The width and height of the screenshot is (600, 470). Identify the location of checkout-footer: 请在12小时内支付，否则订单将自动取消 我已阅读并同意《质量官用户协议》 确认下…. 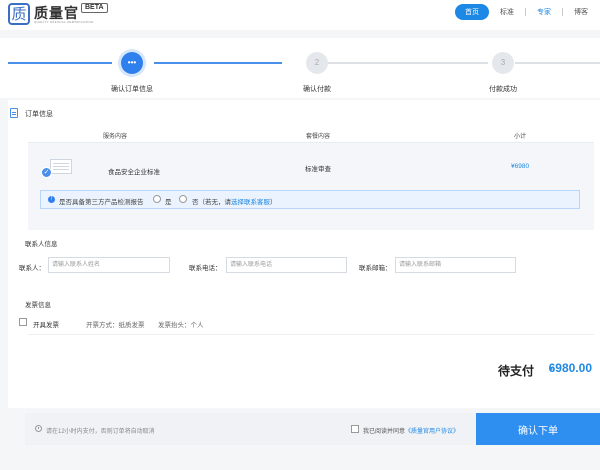
(312, 429).